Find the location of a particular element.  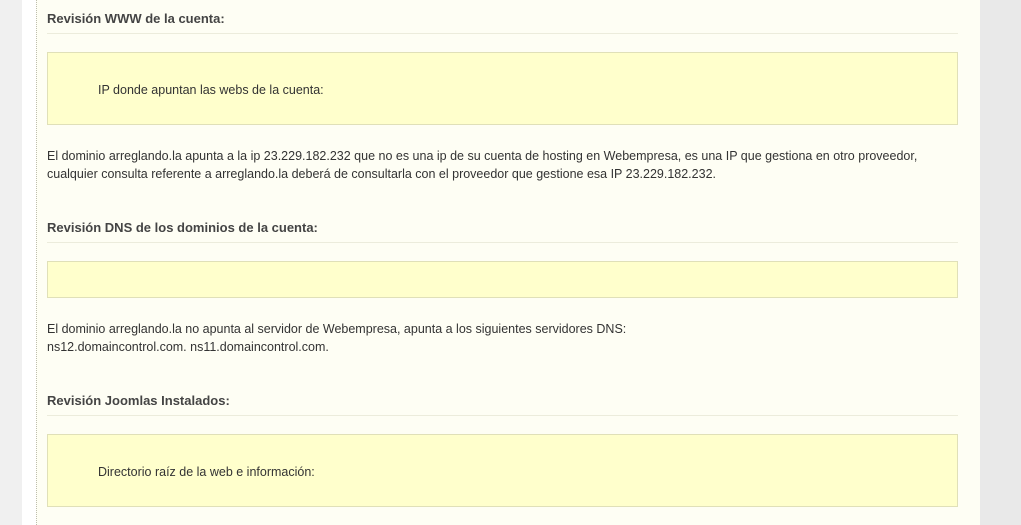

joomla-dir-box-label: Directorio raíz de la web e información: is located at coordinates (206, 472).